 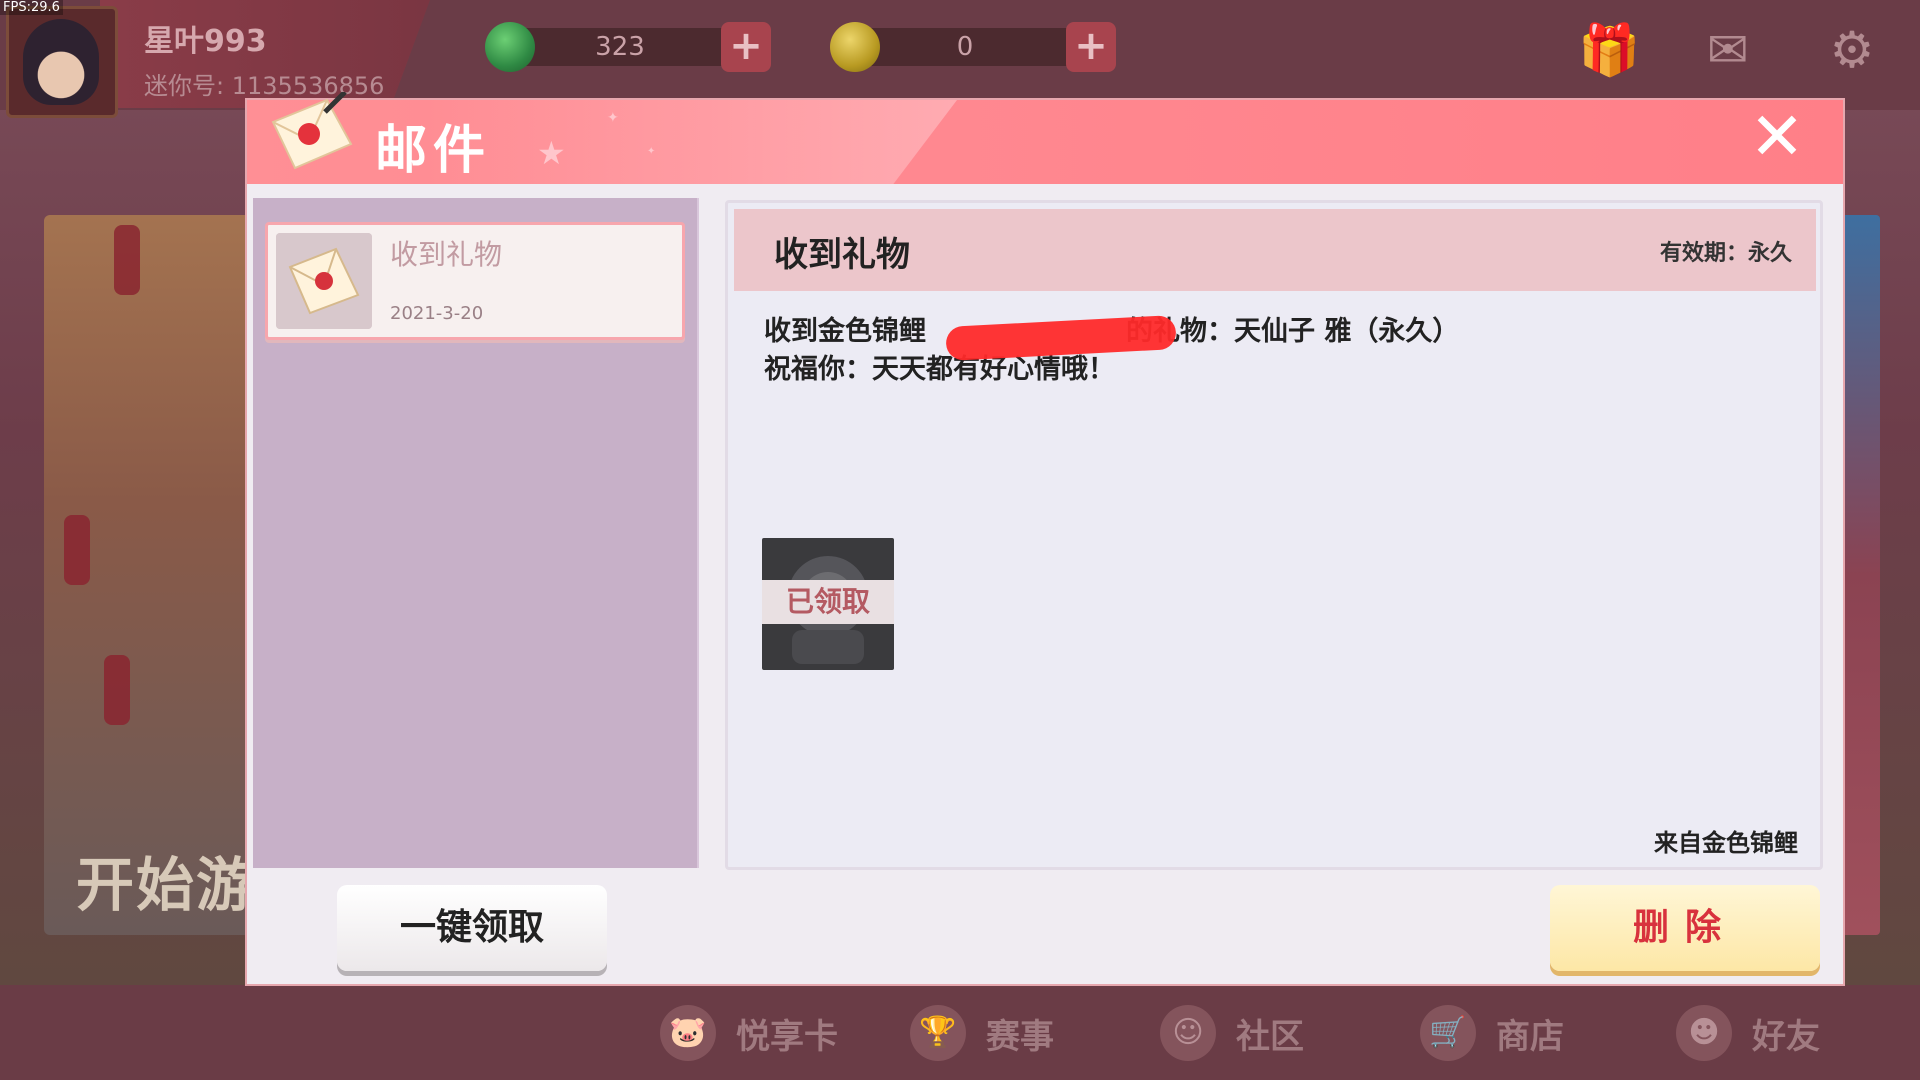 I want to click on mail-sender: 来自金色锦鲤, so click(x=1726, y=843).